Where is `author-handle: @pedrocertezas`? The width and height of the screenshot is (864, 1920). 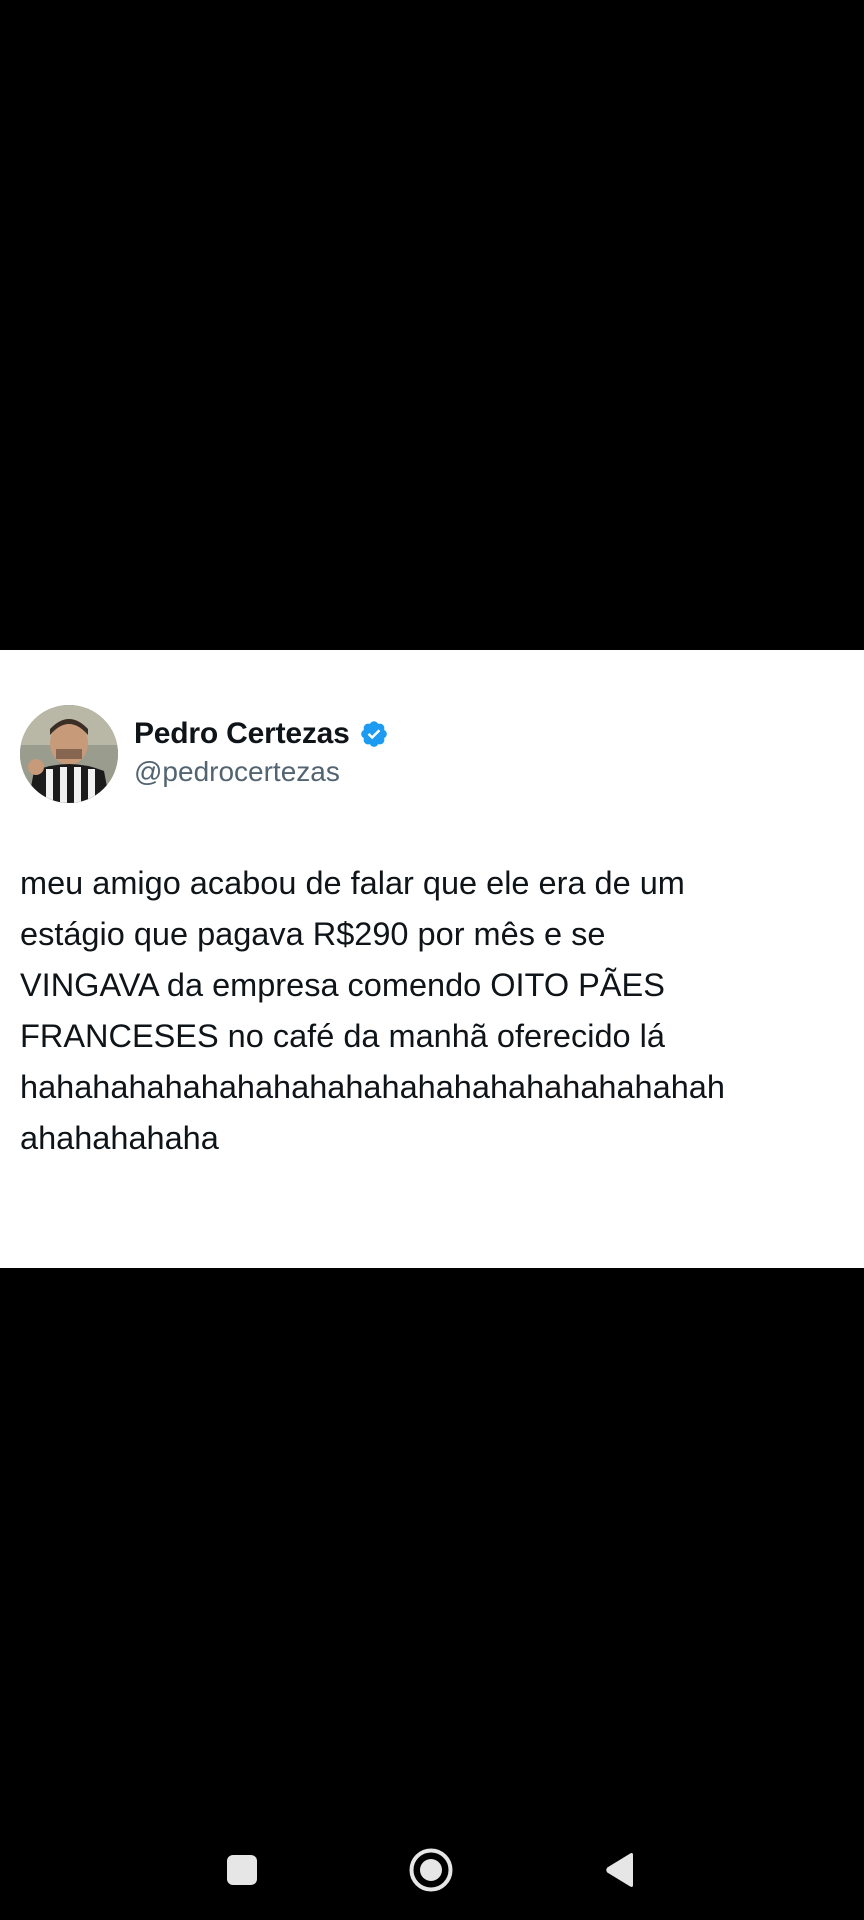
author-handle: @pedrocertezas is located at coordinates (237, 772).